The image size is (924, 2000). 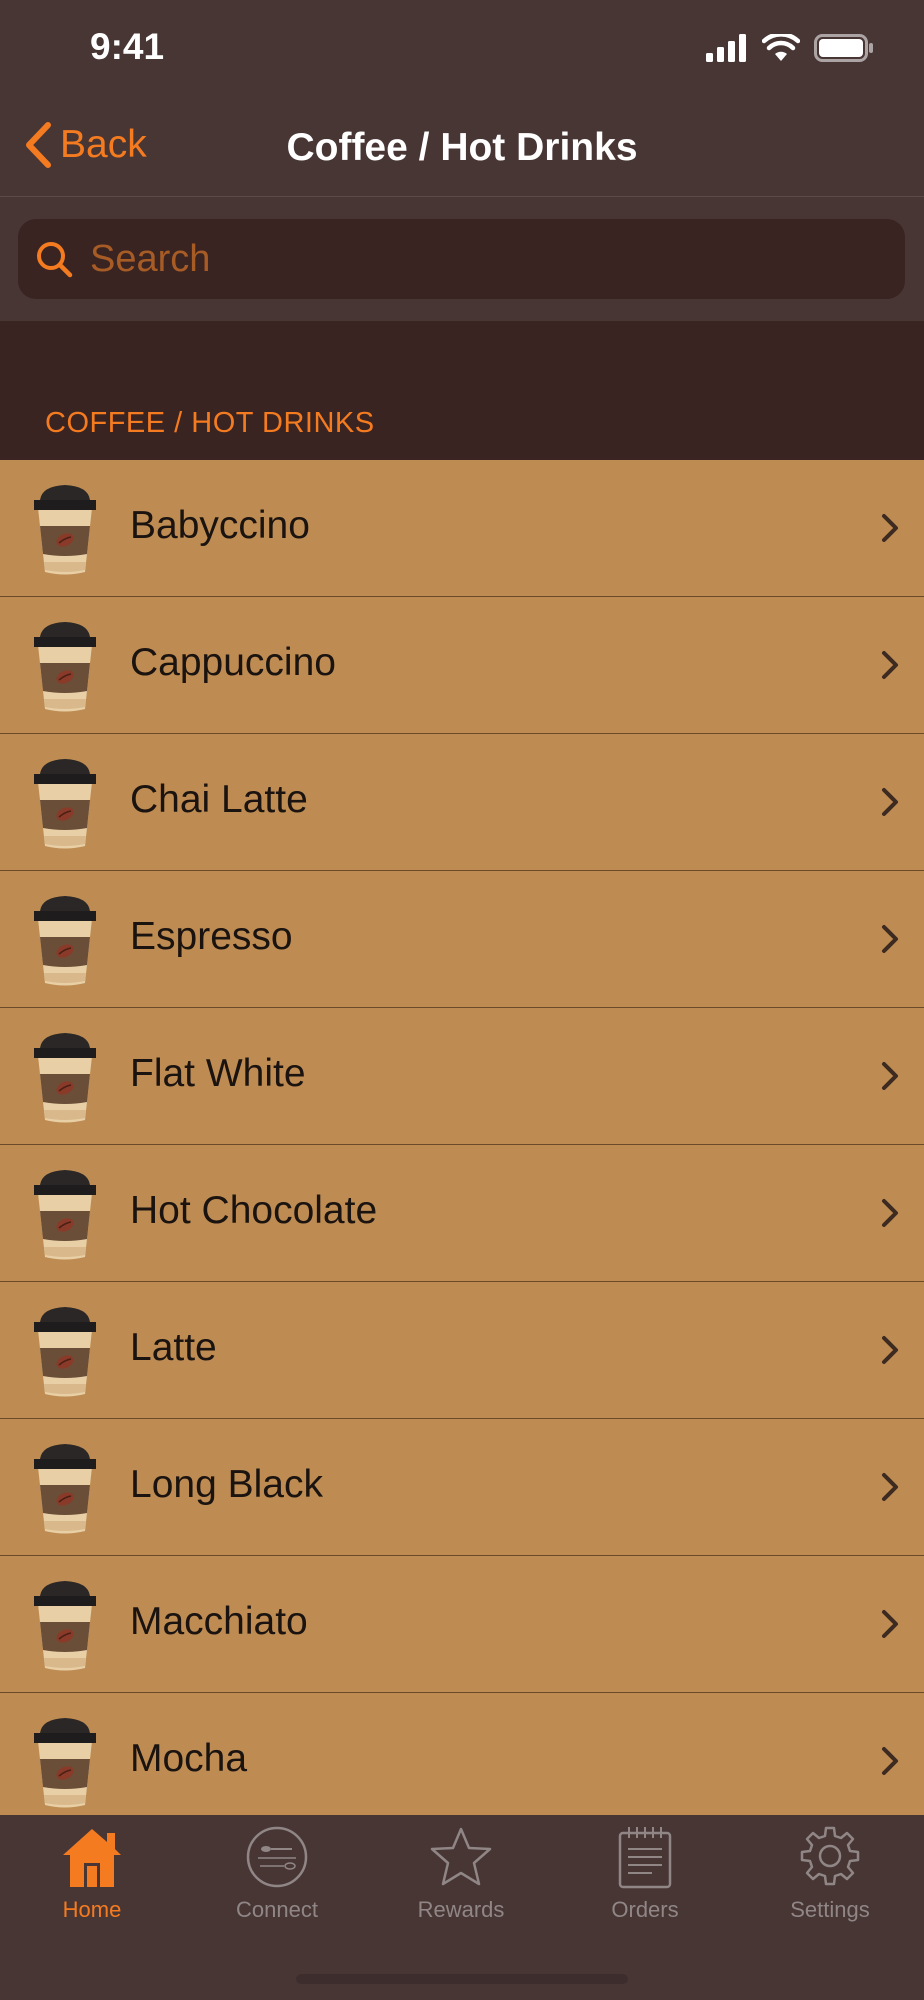 What do you see at coordinates (480, 259) in the screenshot?
I see `search-input` at bounding box center [480, 259].